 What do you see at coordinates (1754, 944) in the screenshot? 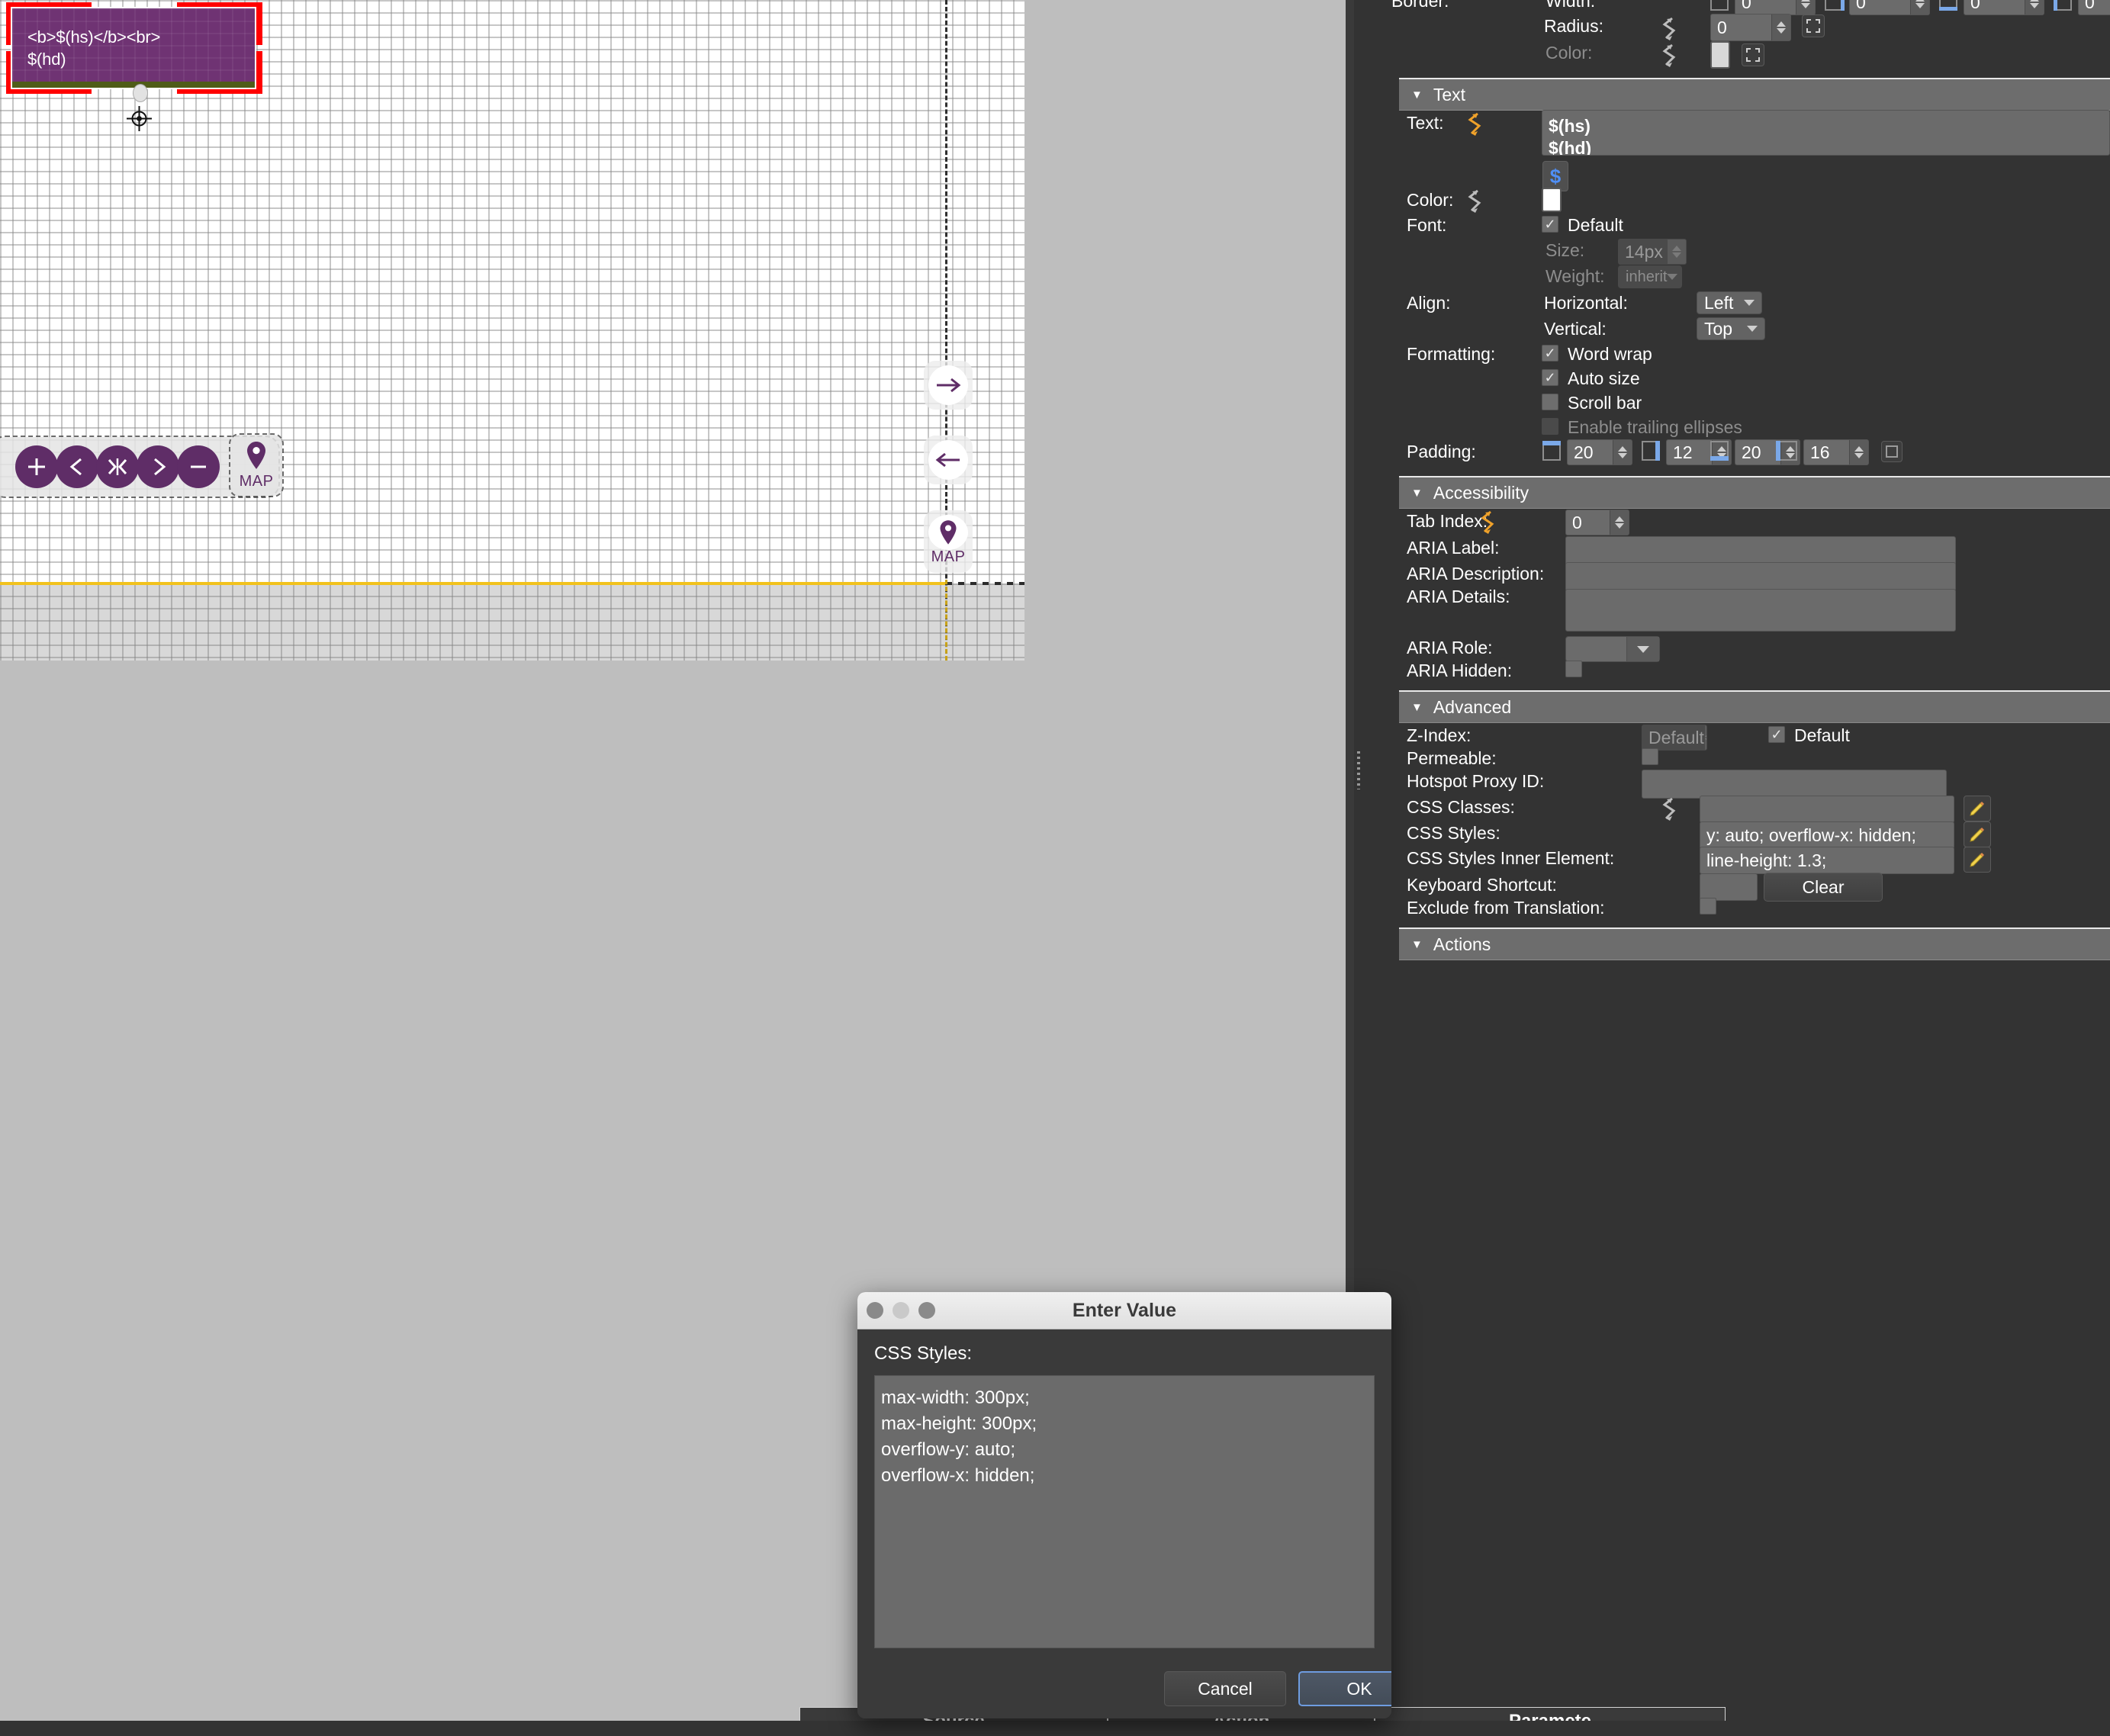
I see `section-header-actions: ▼ Actions` at bounding box center [1754, 944].